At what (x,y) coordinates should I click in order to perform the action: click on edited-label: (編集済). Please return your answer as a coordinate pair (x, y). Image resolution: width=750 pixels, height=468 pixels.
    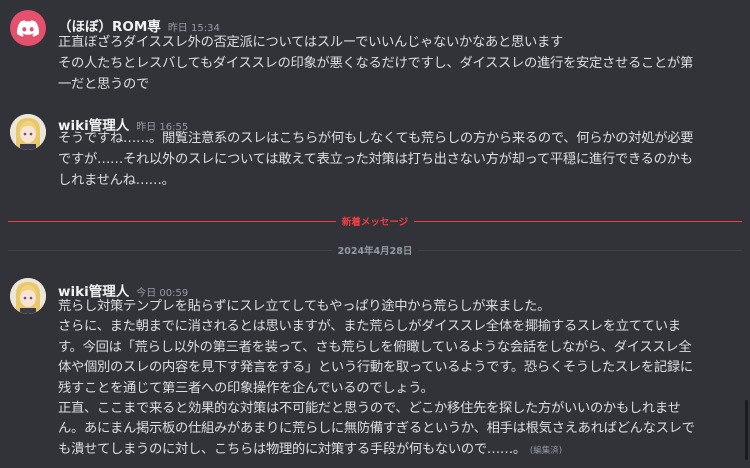
    Looking at the image, I should click on (546, 450).